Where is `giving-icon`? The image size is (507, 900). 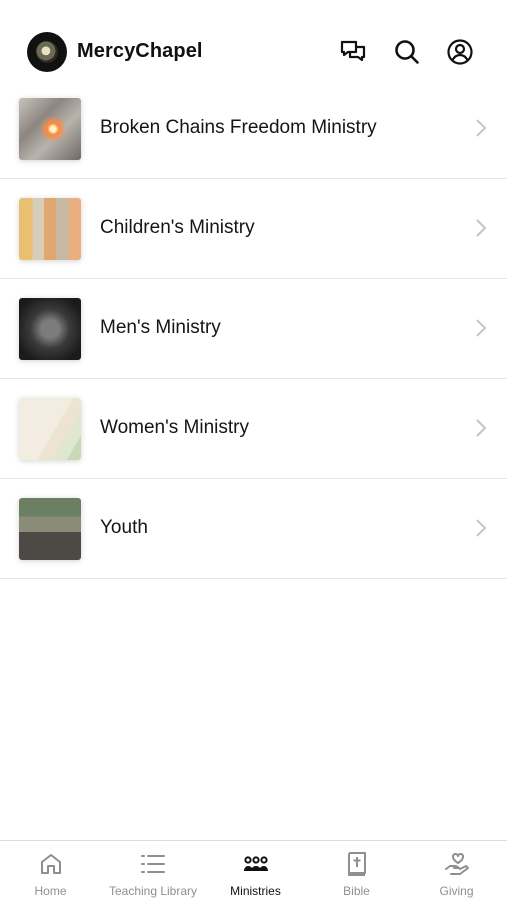 giving-icon is located at coordinates (457, 864).